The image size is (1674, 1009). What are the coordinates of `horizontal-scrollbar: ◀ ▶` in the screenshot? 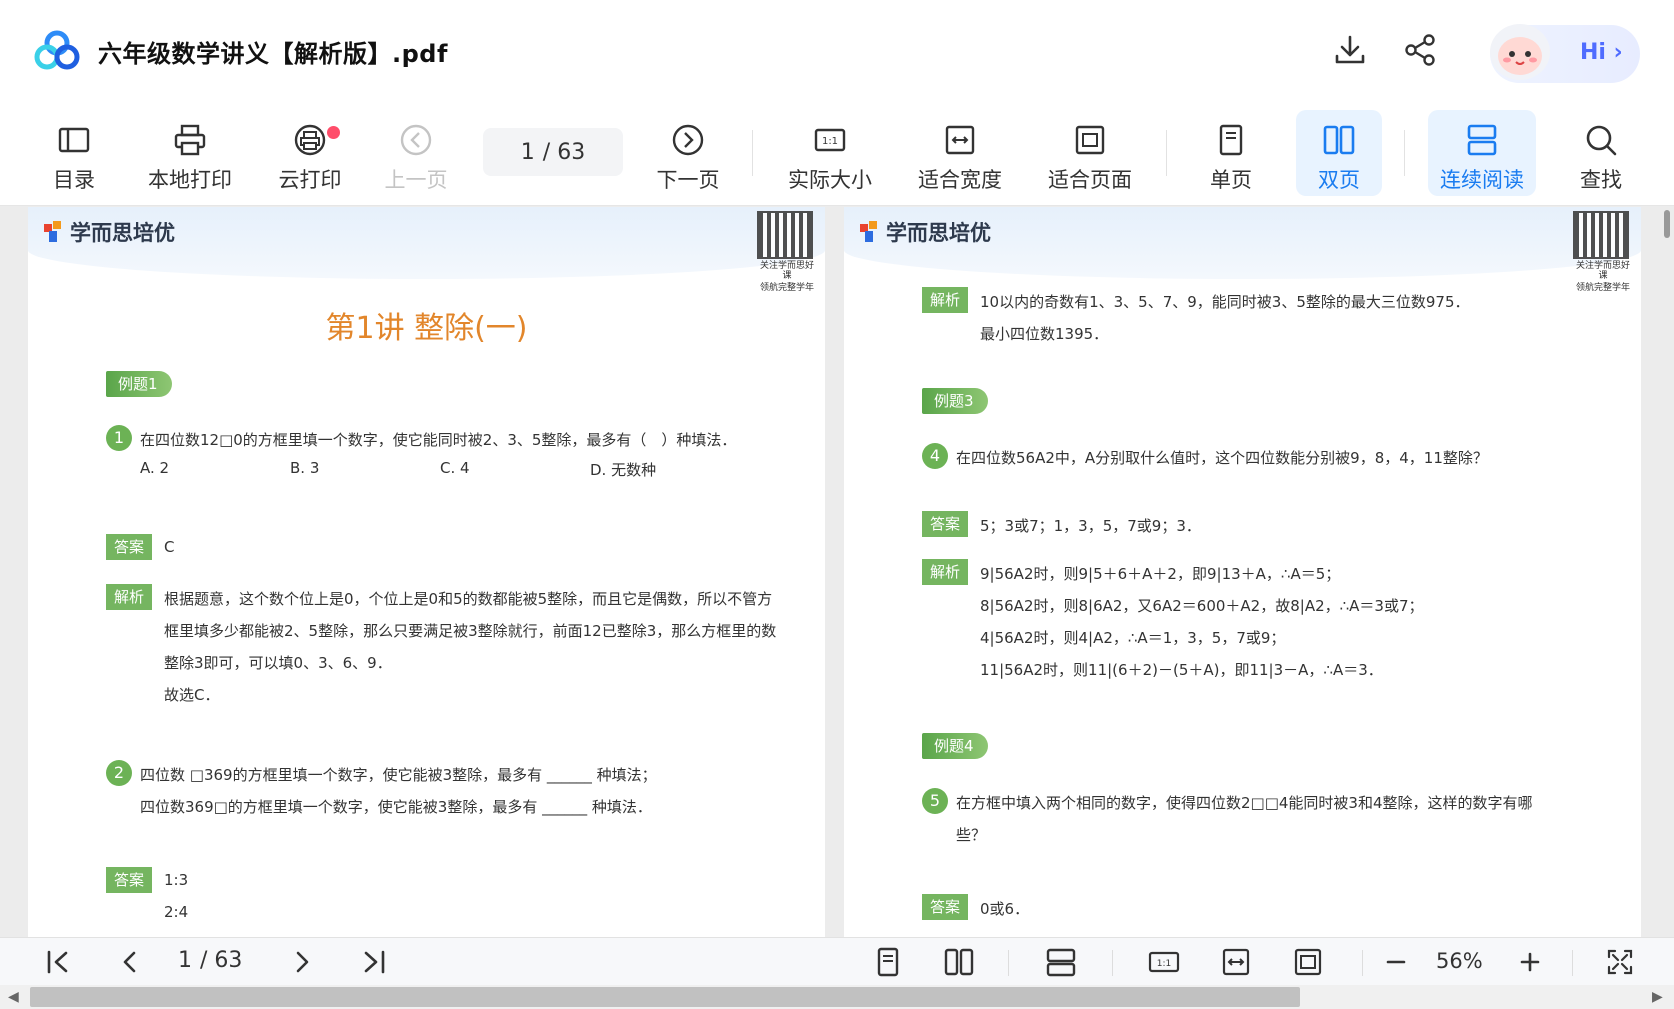 It's located at (837, 997).